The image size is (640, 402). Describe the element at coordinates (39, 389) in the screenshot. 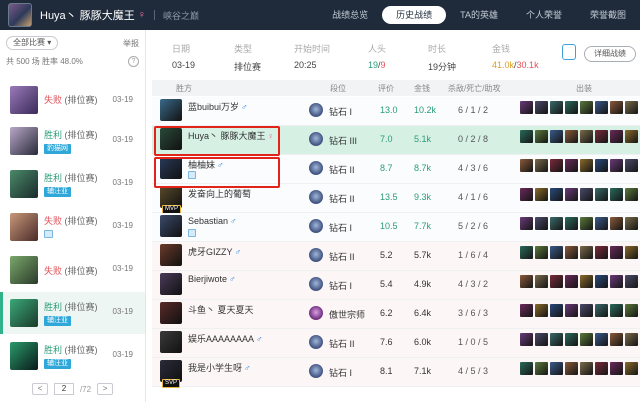

I see `prev-page-button: <` at that location.